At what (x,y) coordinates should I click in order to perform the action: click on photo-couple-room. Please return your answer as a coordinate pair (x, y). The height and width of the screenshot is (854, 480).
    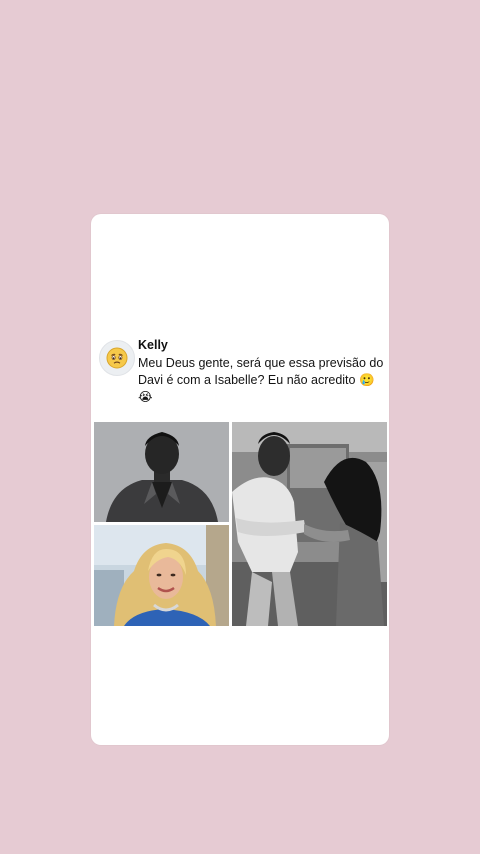
    Looking at the image, I should click on (309, 524).